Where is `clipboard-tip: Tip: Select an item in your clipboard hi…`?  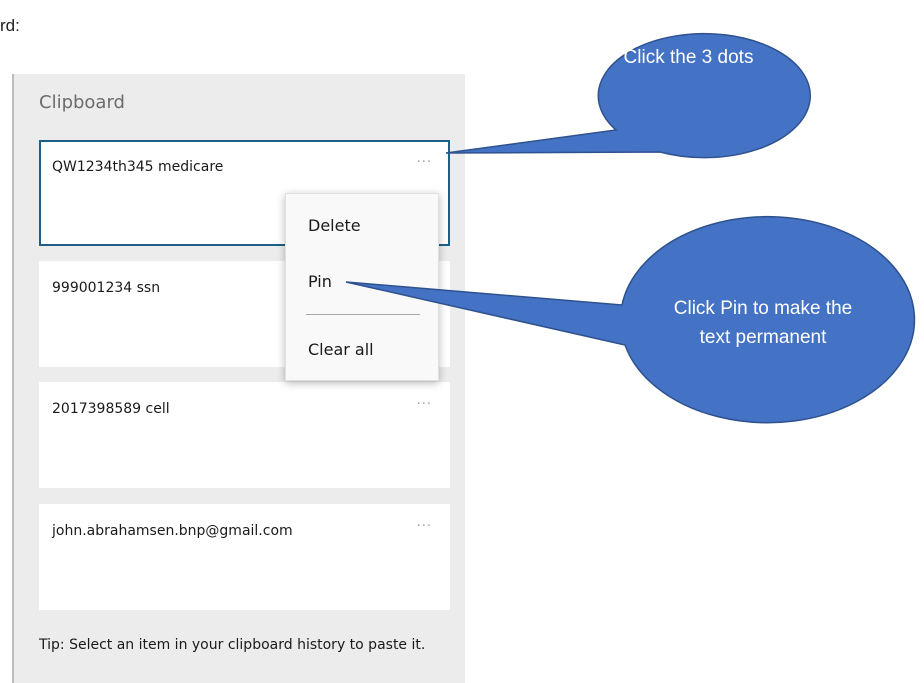 clipboard-tip: Tip: Select an item in your clipboard hi… is located at coordinates (232, 645).